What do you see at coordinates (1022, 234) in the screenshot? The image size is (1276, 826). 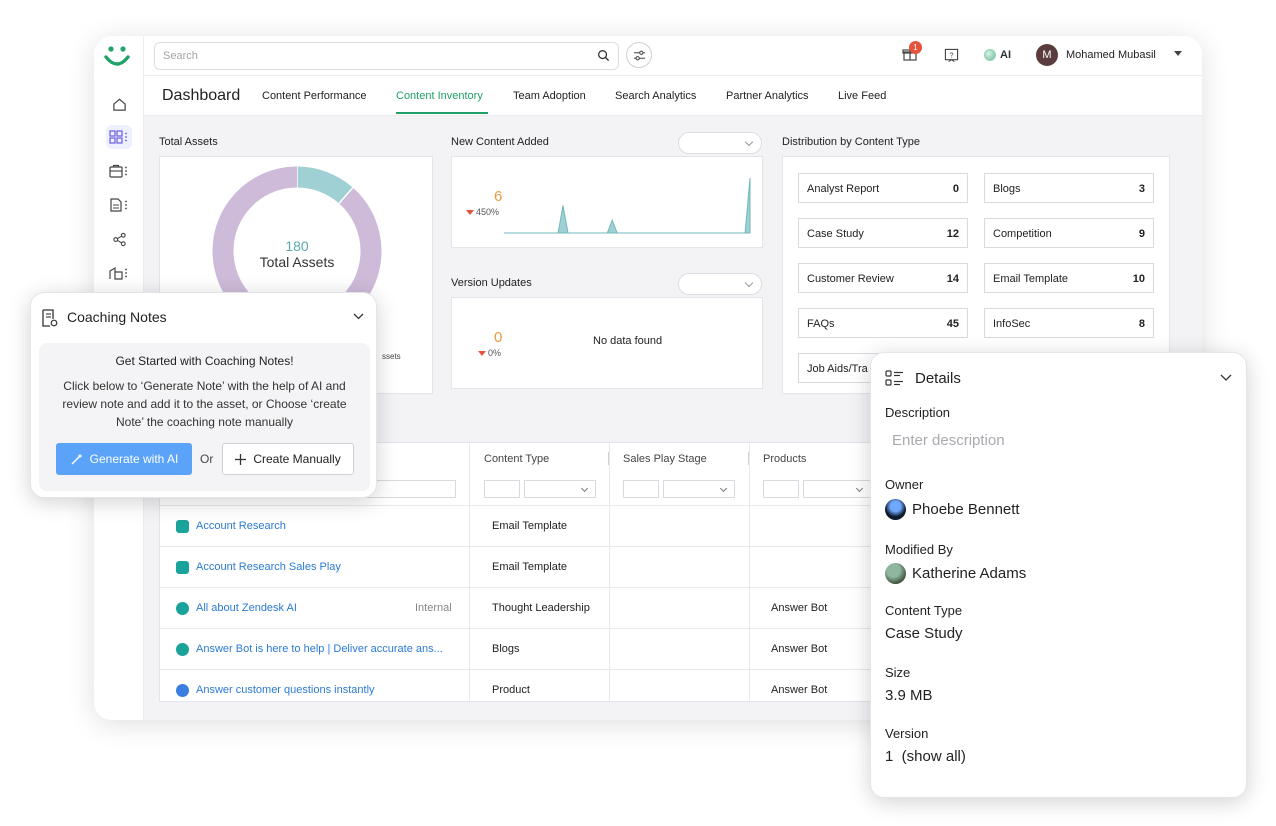 I see `distribution-label: Competition` at bounding box center [1022, 234].